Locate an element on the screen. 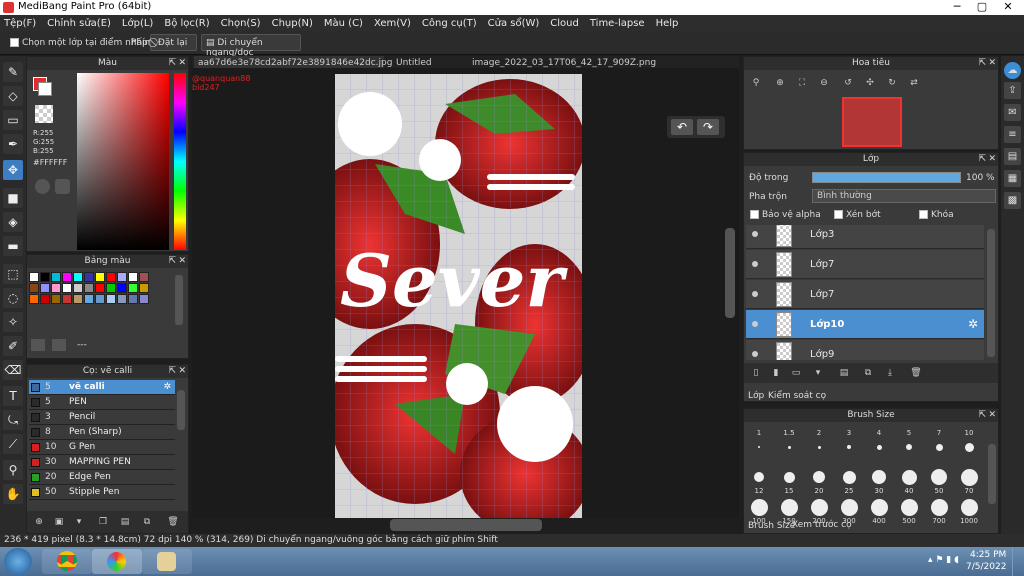 This screenshot has height=576, width=1024. pen-tool-icon: ✒ is located at coordinates (13, 144).